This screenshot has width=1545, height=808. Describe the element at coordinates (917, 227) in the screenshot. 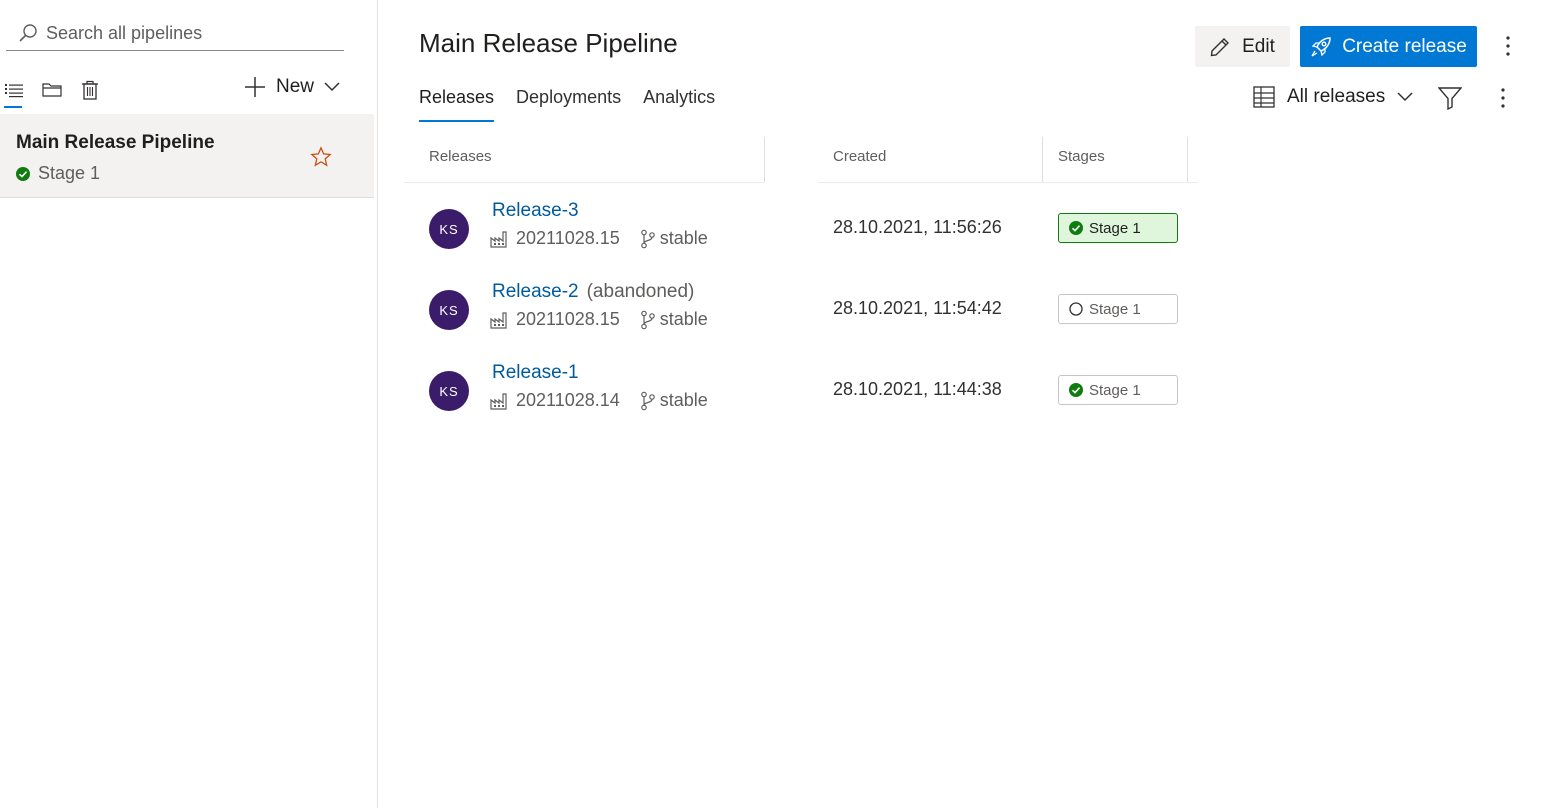

I see `created-date: 28.10.2021, 11:56:26` at that location.